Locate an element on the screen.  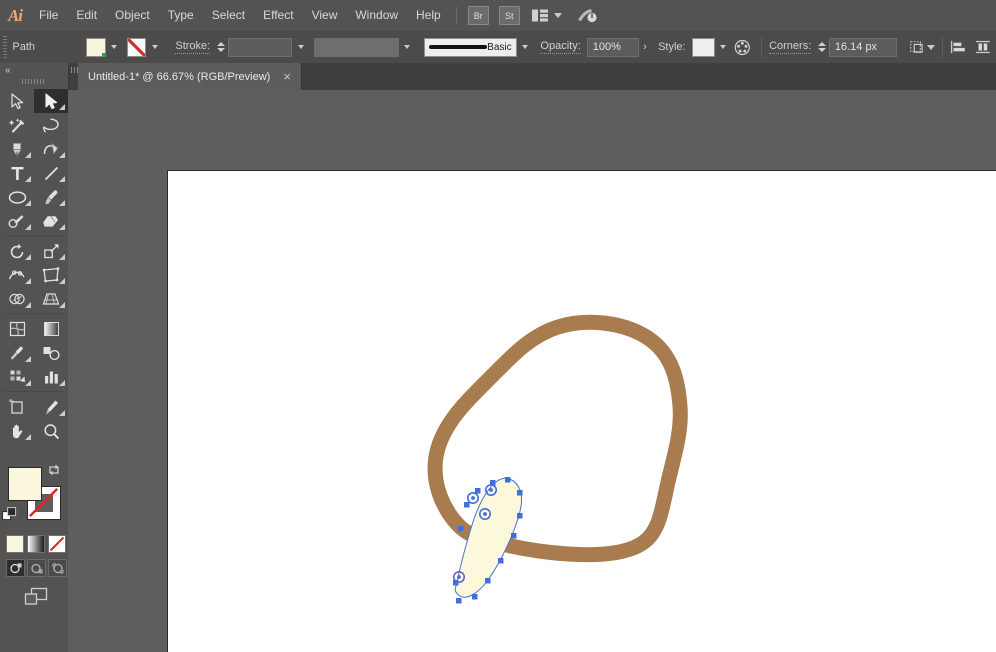
style-label: Style: is located at coordinates (672, 47).